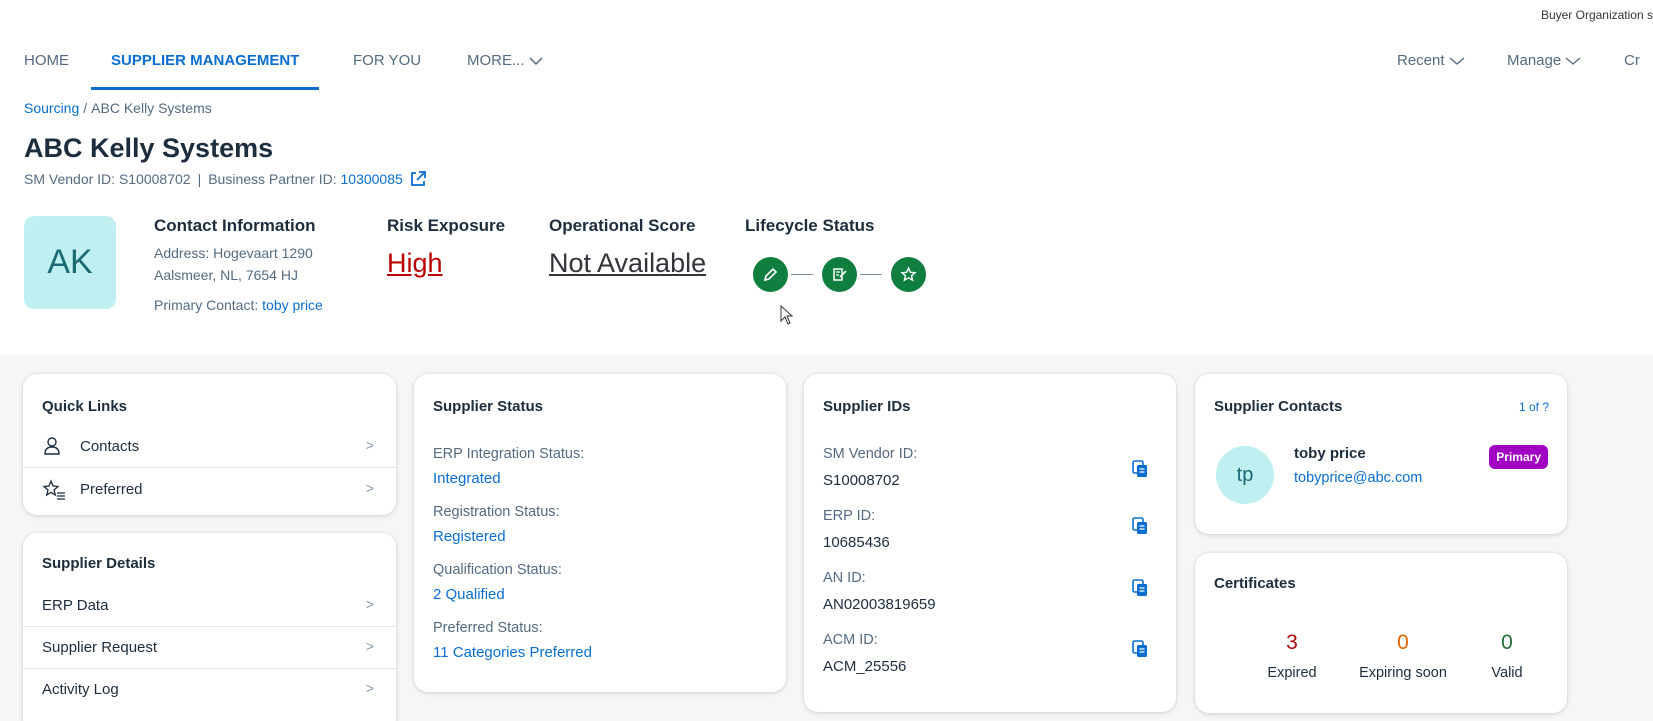 The width and height of the screenshot is (1653, 721). What do you see at coordinates (856, 542) in the screenshot?
I see `erp-id-value: 10685436` at bounding box center [856, 542].